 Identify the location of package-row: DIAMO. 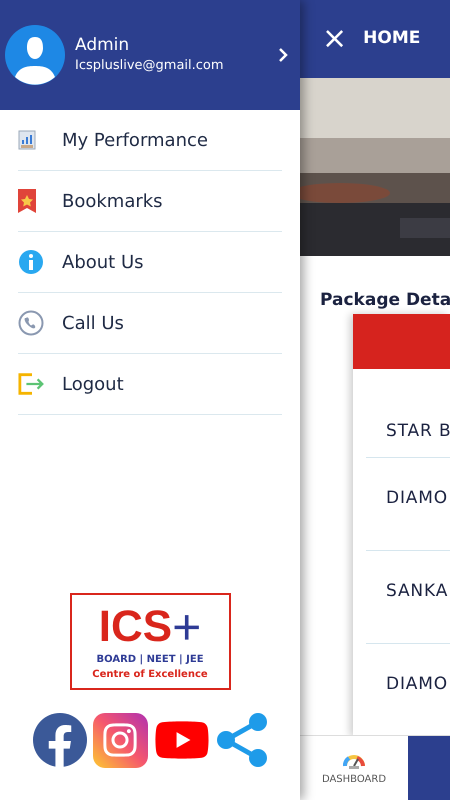
(408, 504).